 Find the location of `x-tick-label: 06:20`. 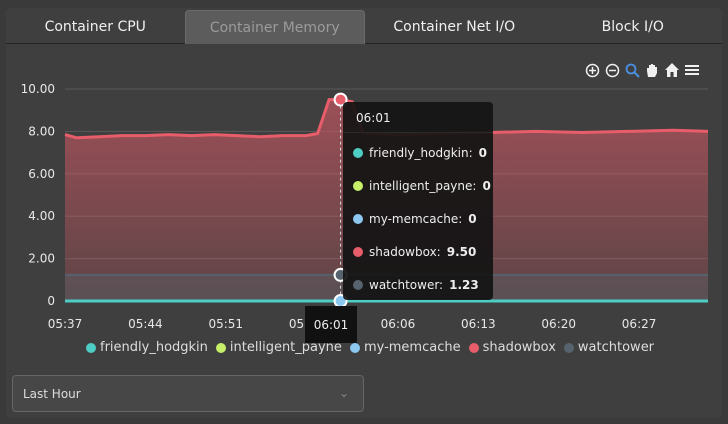

x-tick-label: 06:20 is located at coordinates (558, 324).